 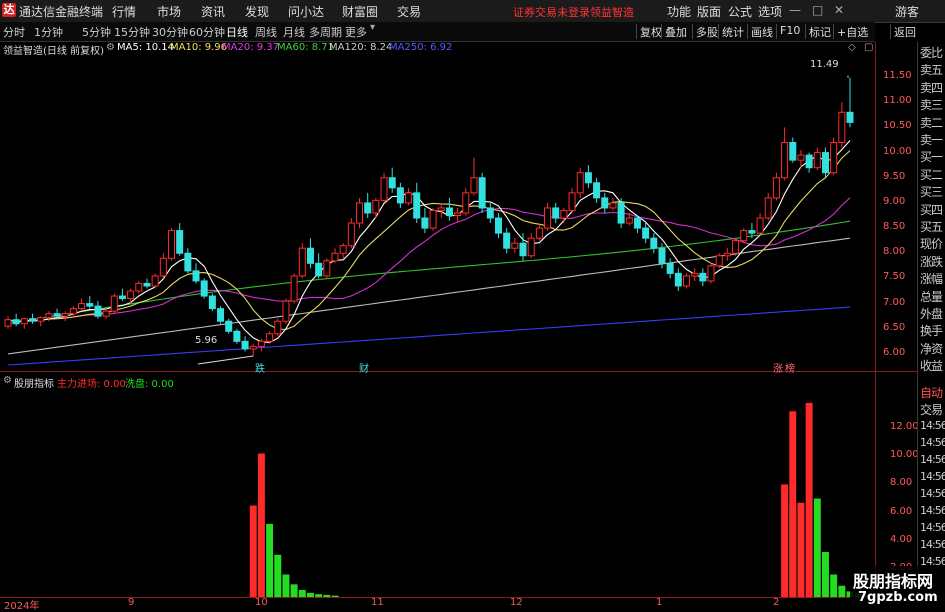 What do you see at coordinates (932, 442) in the screenshot?
I see `trade-time-label: 14:56` at bounding box center [932, 442].